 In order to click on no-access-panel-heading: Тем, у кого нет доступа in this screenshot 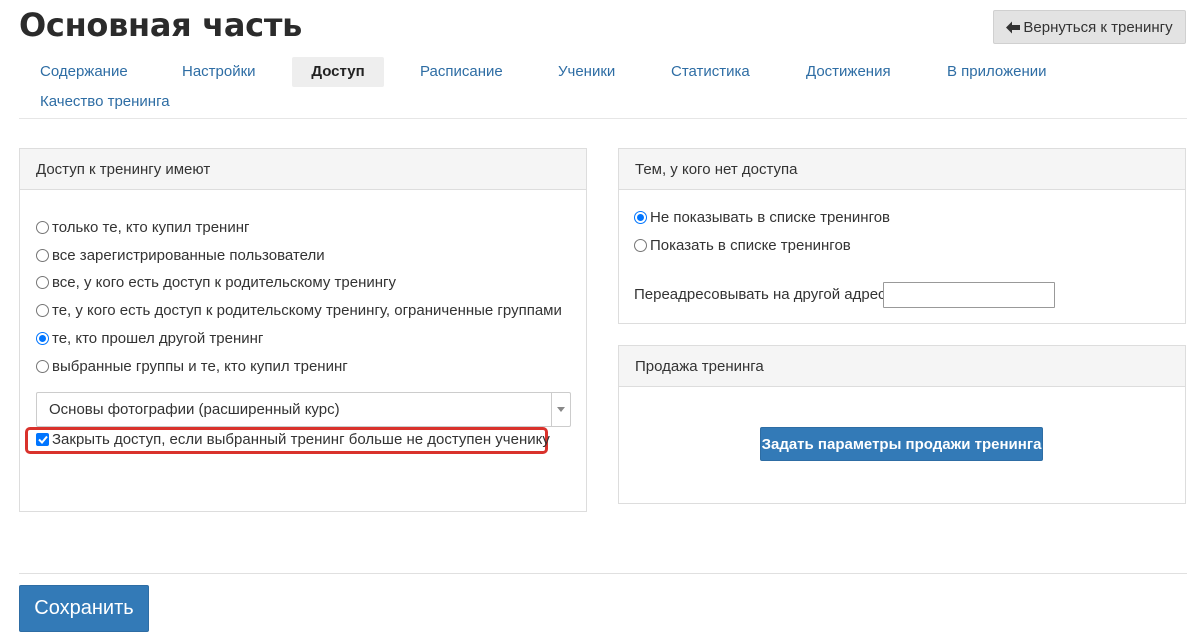, I will do `click(902, 169)`.